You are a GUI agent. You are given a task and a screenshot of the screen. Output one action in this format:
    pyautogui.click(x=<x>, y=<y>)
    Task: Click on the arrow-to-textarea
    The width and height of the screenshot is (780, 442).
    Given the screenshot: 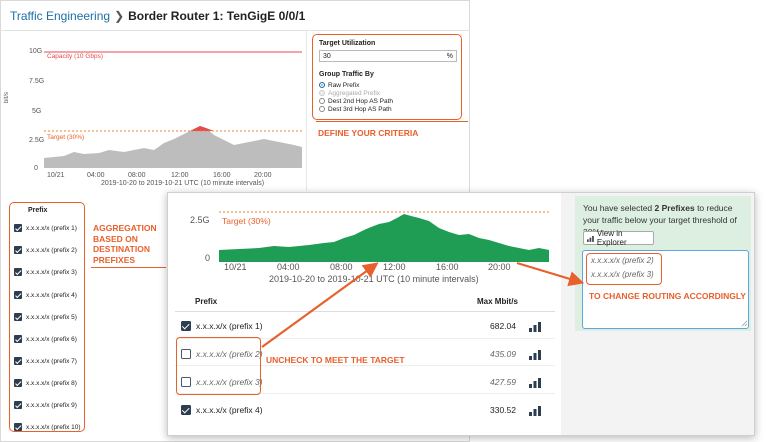 What is the action you would take?
    pyautogui.click(x=550, y=274)
    